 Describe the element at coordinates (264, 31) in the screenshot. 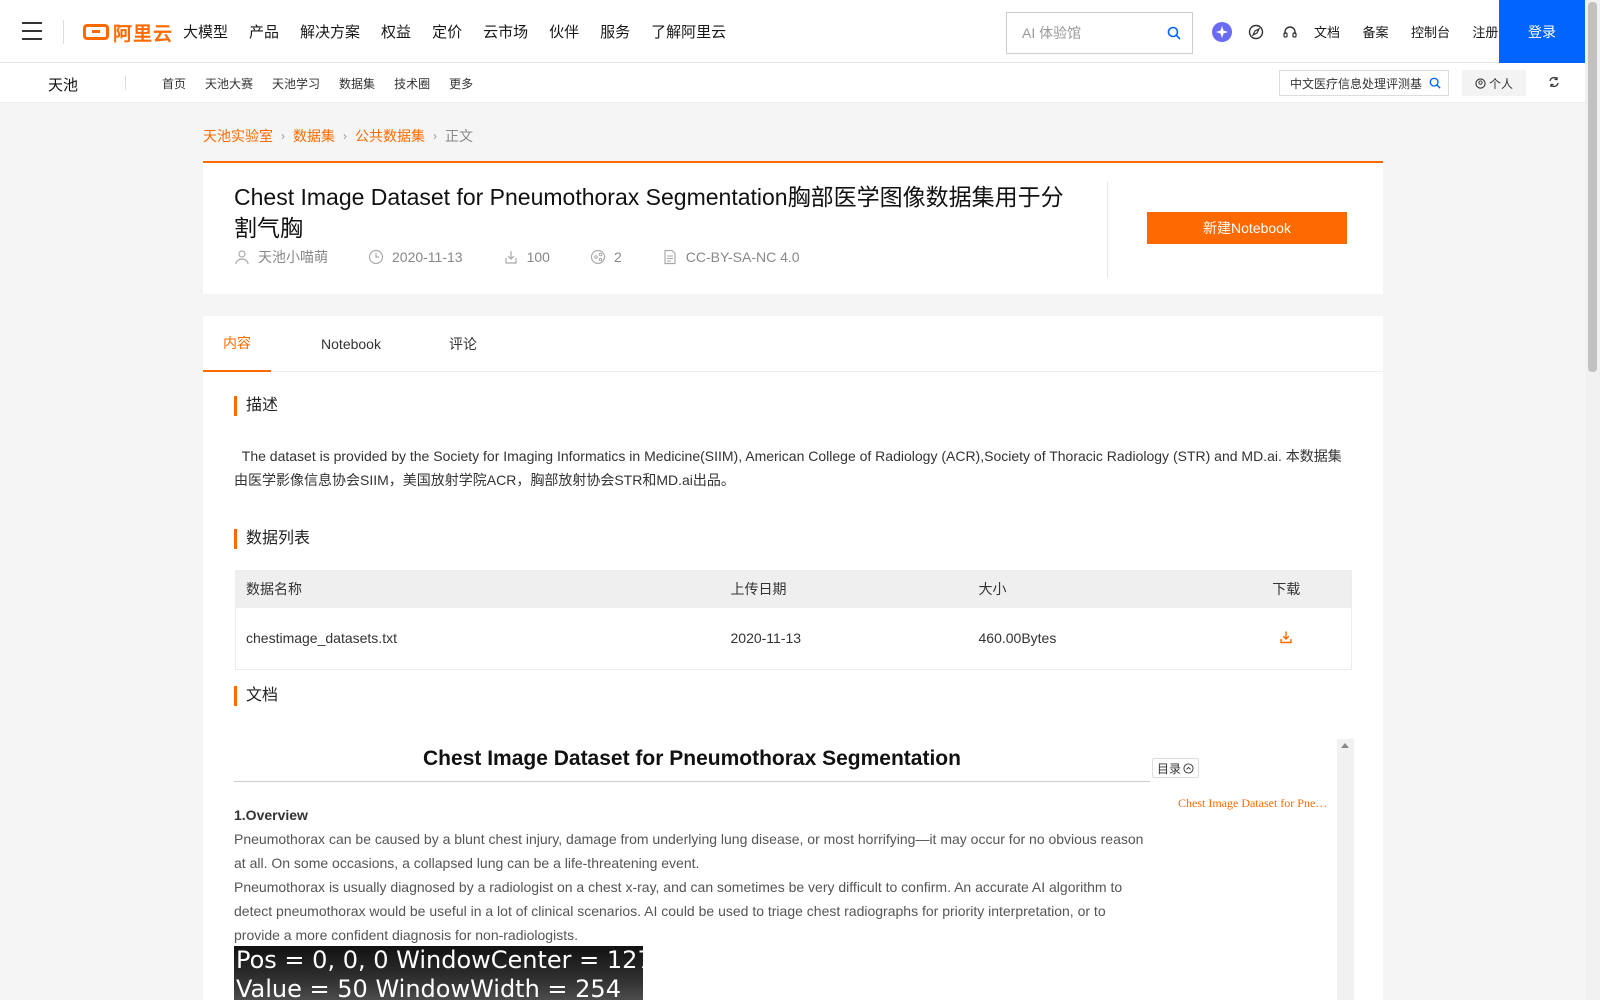

I see `menu-item-products: 产品` at that location.